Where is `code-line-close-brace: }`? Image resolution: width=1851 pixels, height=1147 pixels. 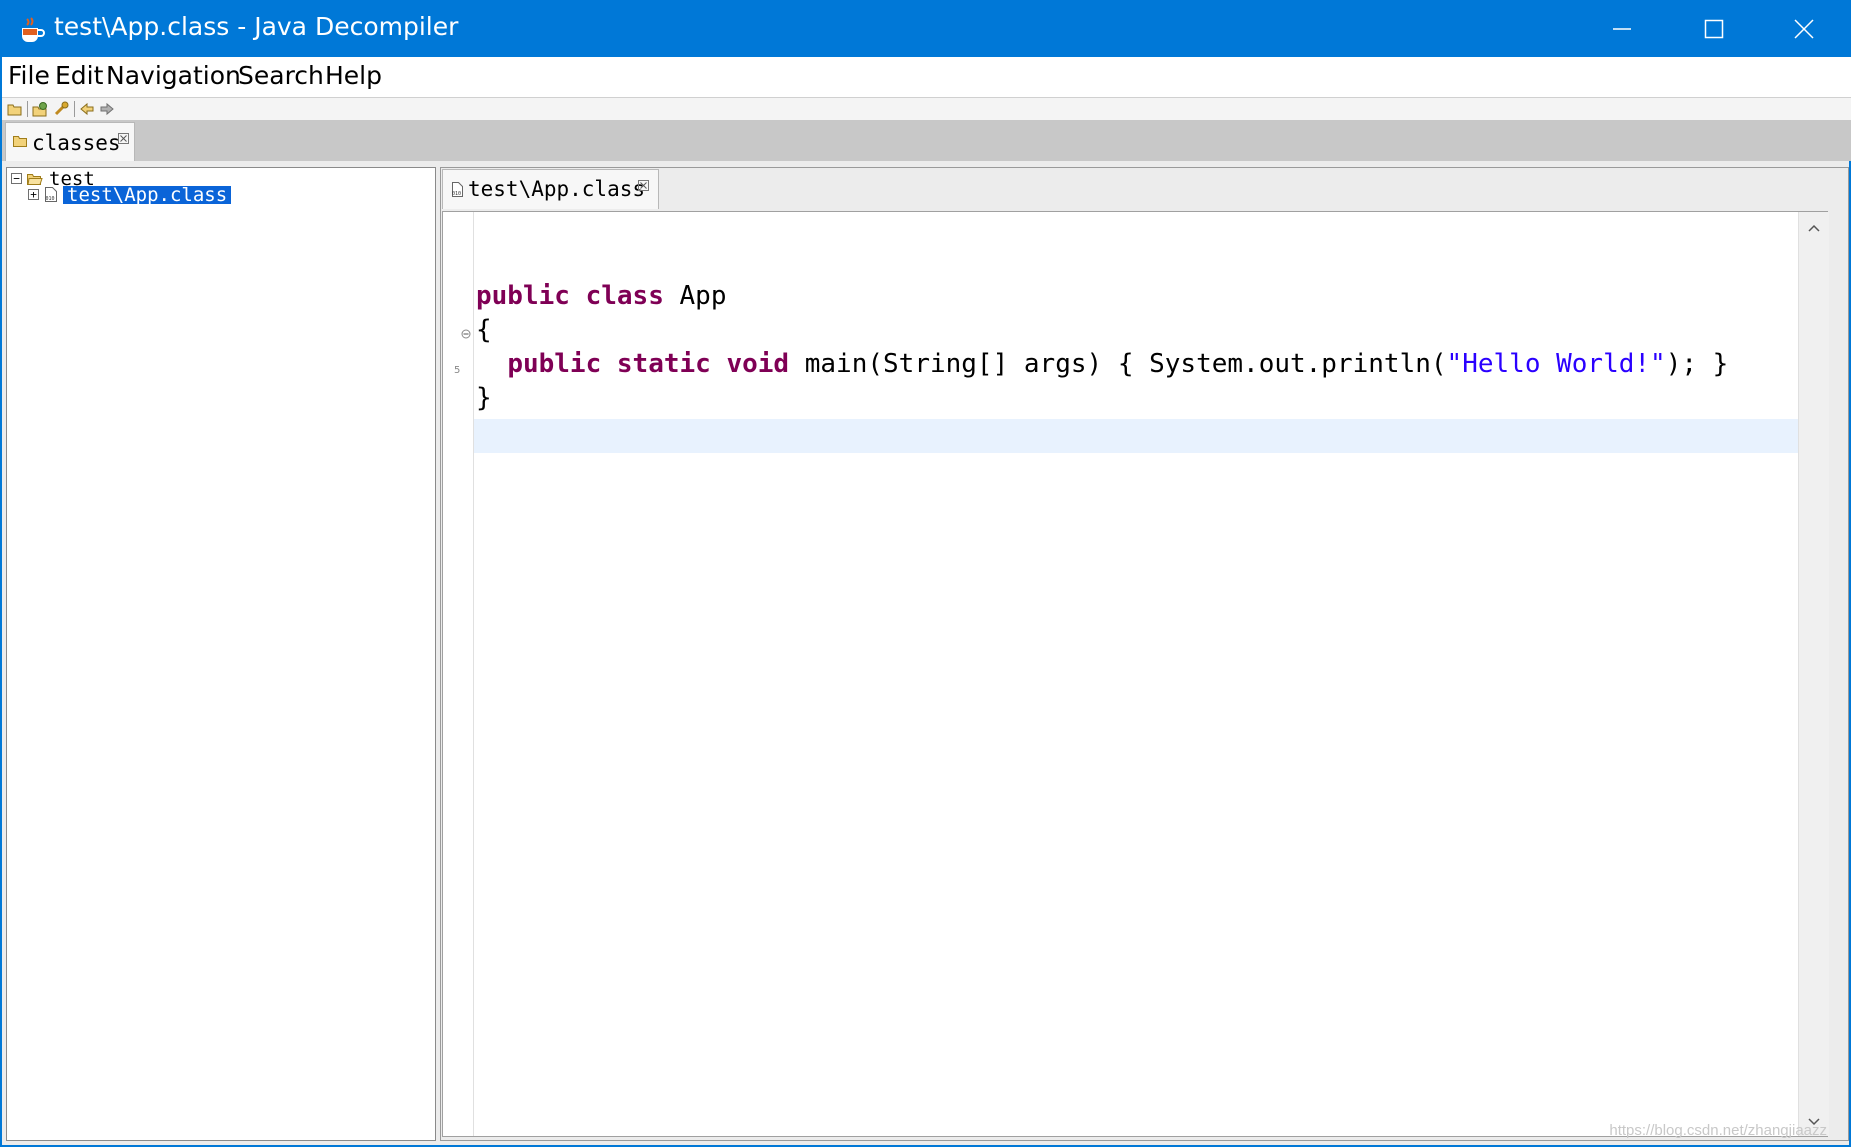 code-line-close-brace: } is located at coordinates (484, 398).